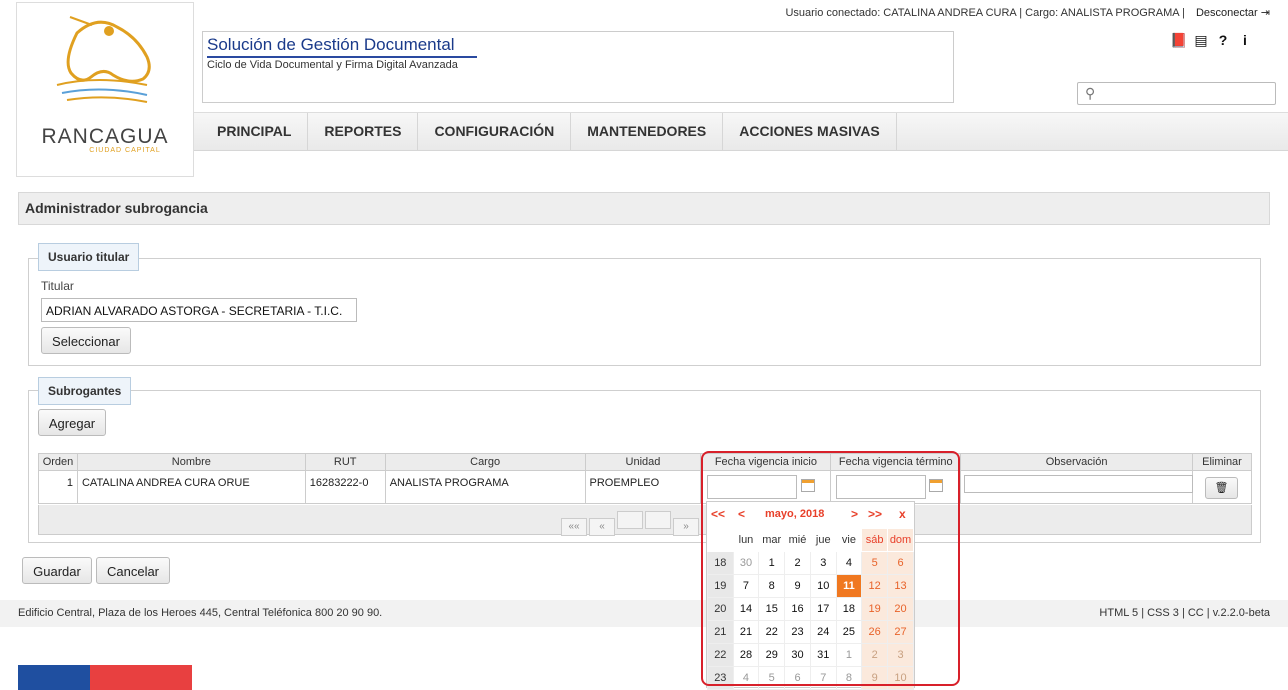 Image resolution: width=1288 pixels, height=690 pixels. I want to click on calendar-day: 13, so click(900, 586).